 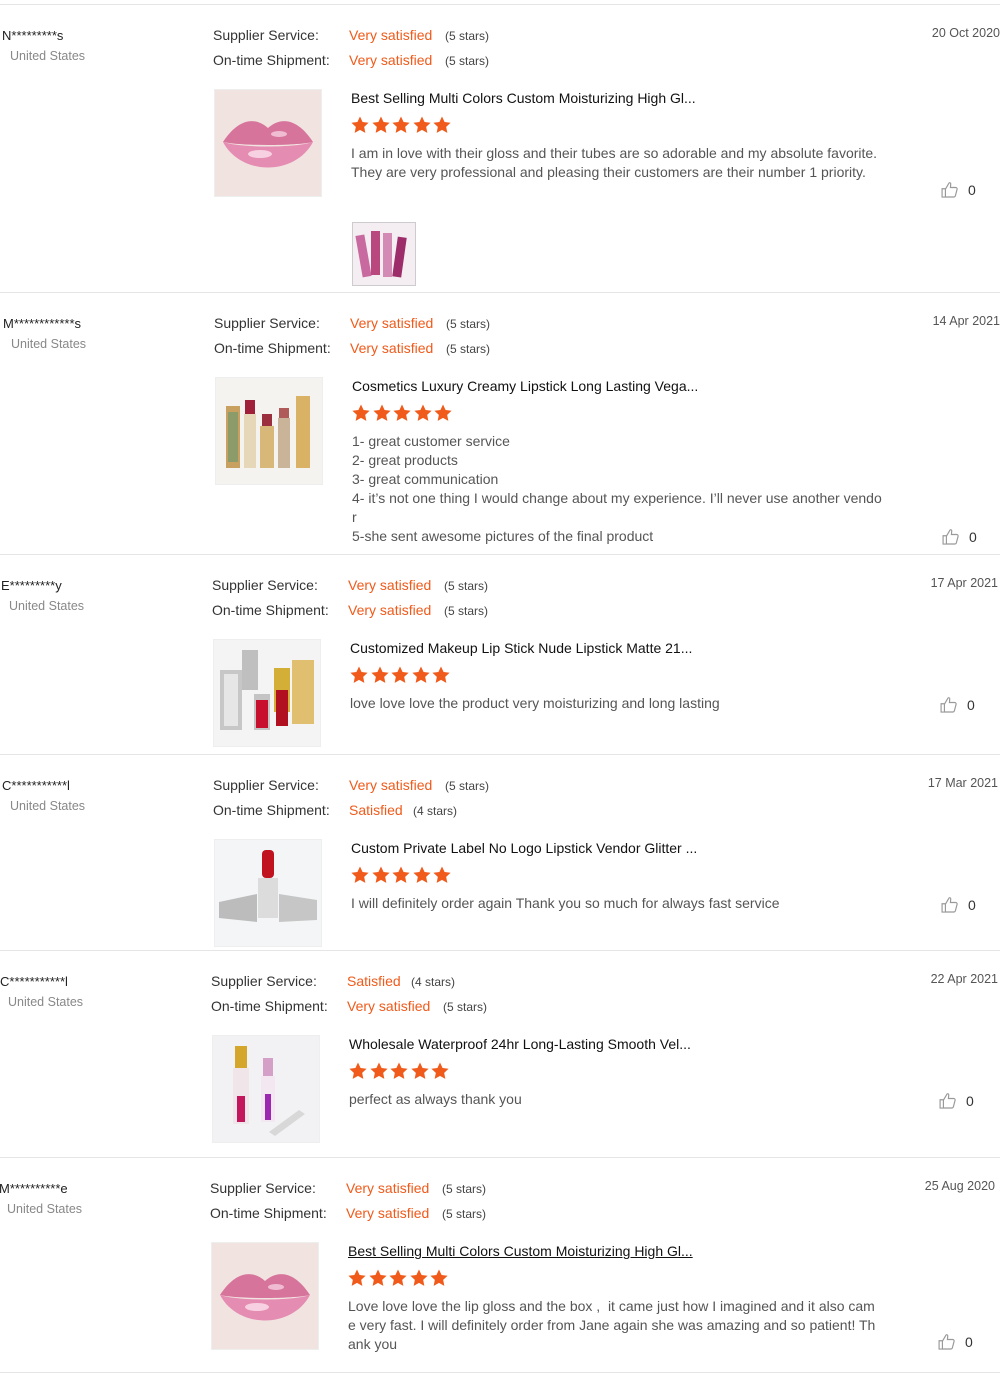 What do you see at coordinates (965, 33) in the screenshot?
I see `review-date: 20 Oct 2020` at bounding box center [965, 33].